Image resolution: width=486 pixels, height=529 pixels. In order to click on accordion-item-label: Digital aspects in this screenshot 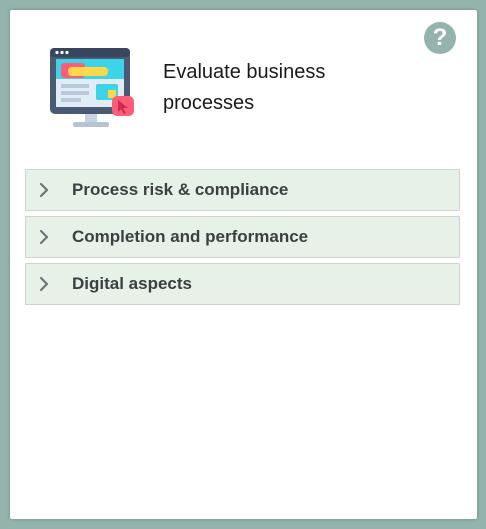, I will do `click(132, 283)`.